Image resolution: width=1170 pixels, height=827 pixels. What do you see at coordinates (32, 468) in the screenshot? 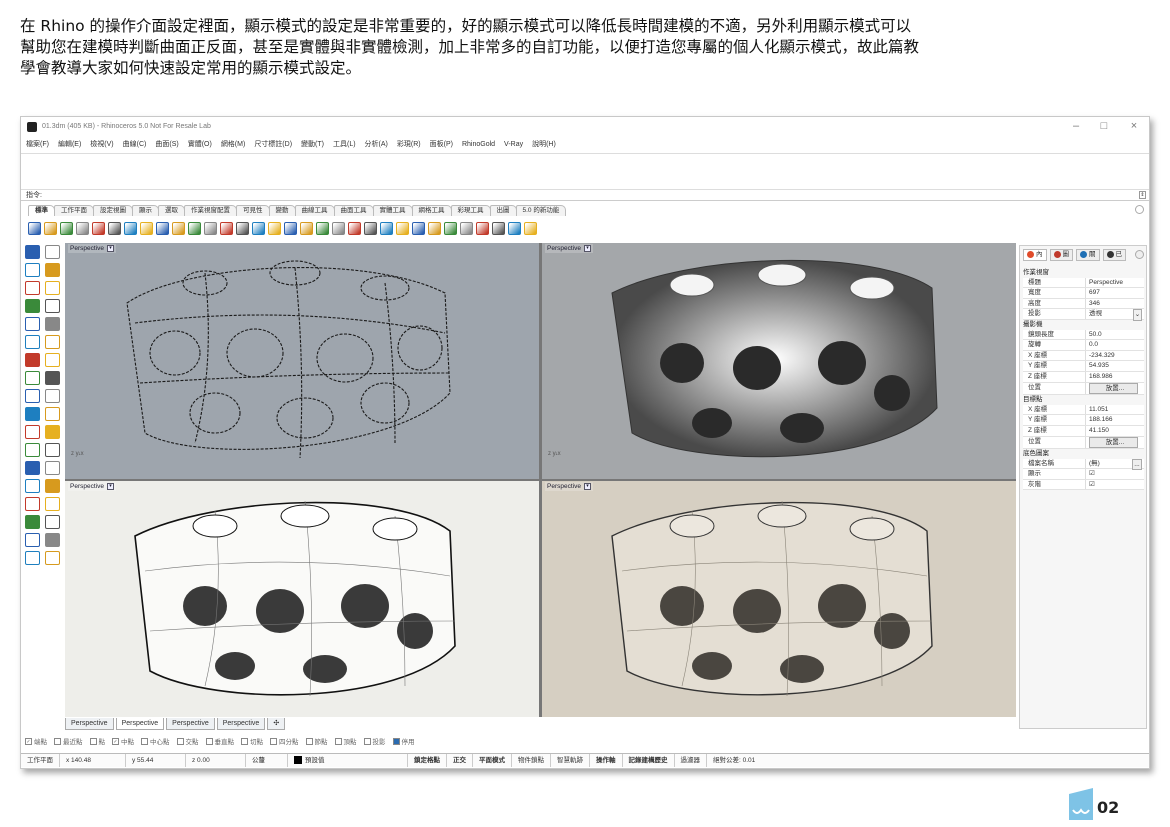
I see `rotate-tool-icon` at bounding box center [32, 468].